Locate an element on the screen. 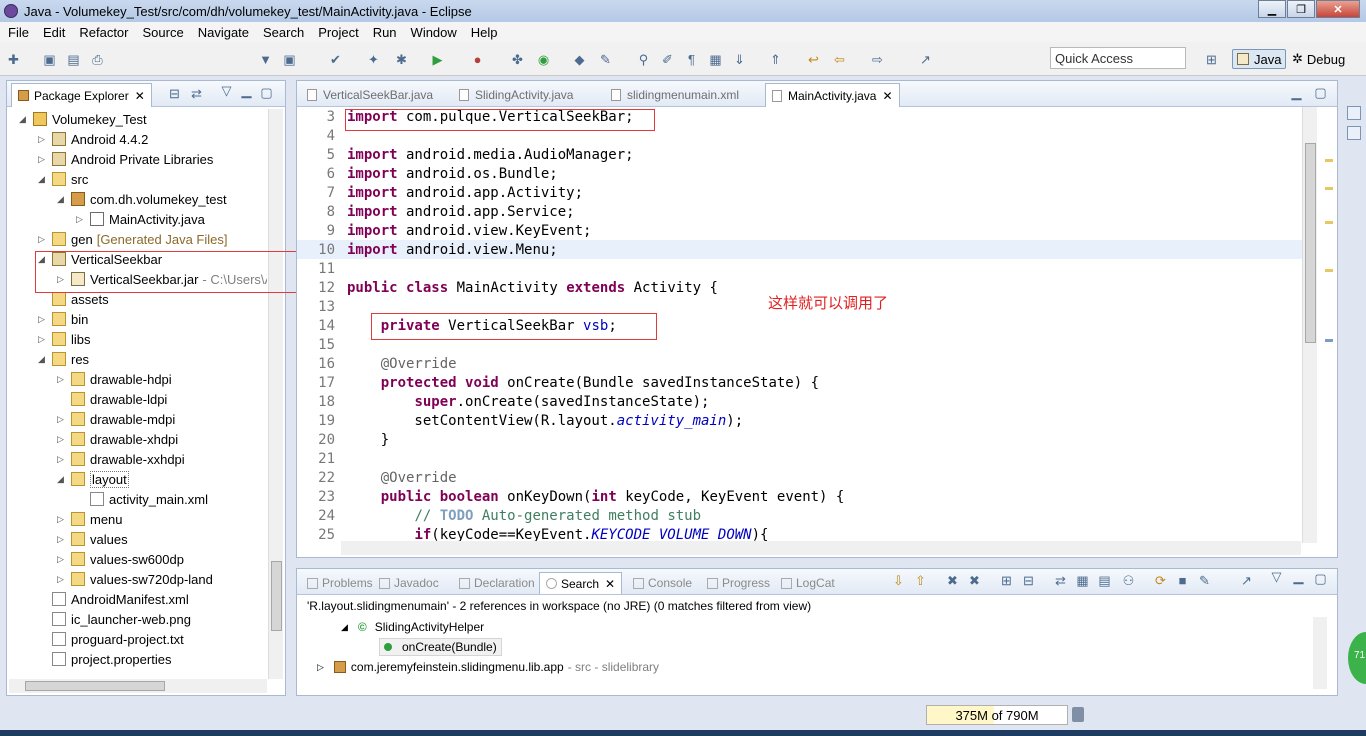 The image size is (1366, 736). menu-help: Help is located at coordinates (485, 32).